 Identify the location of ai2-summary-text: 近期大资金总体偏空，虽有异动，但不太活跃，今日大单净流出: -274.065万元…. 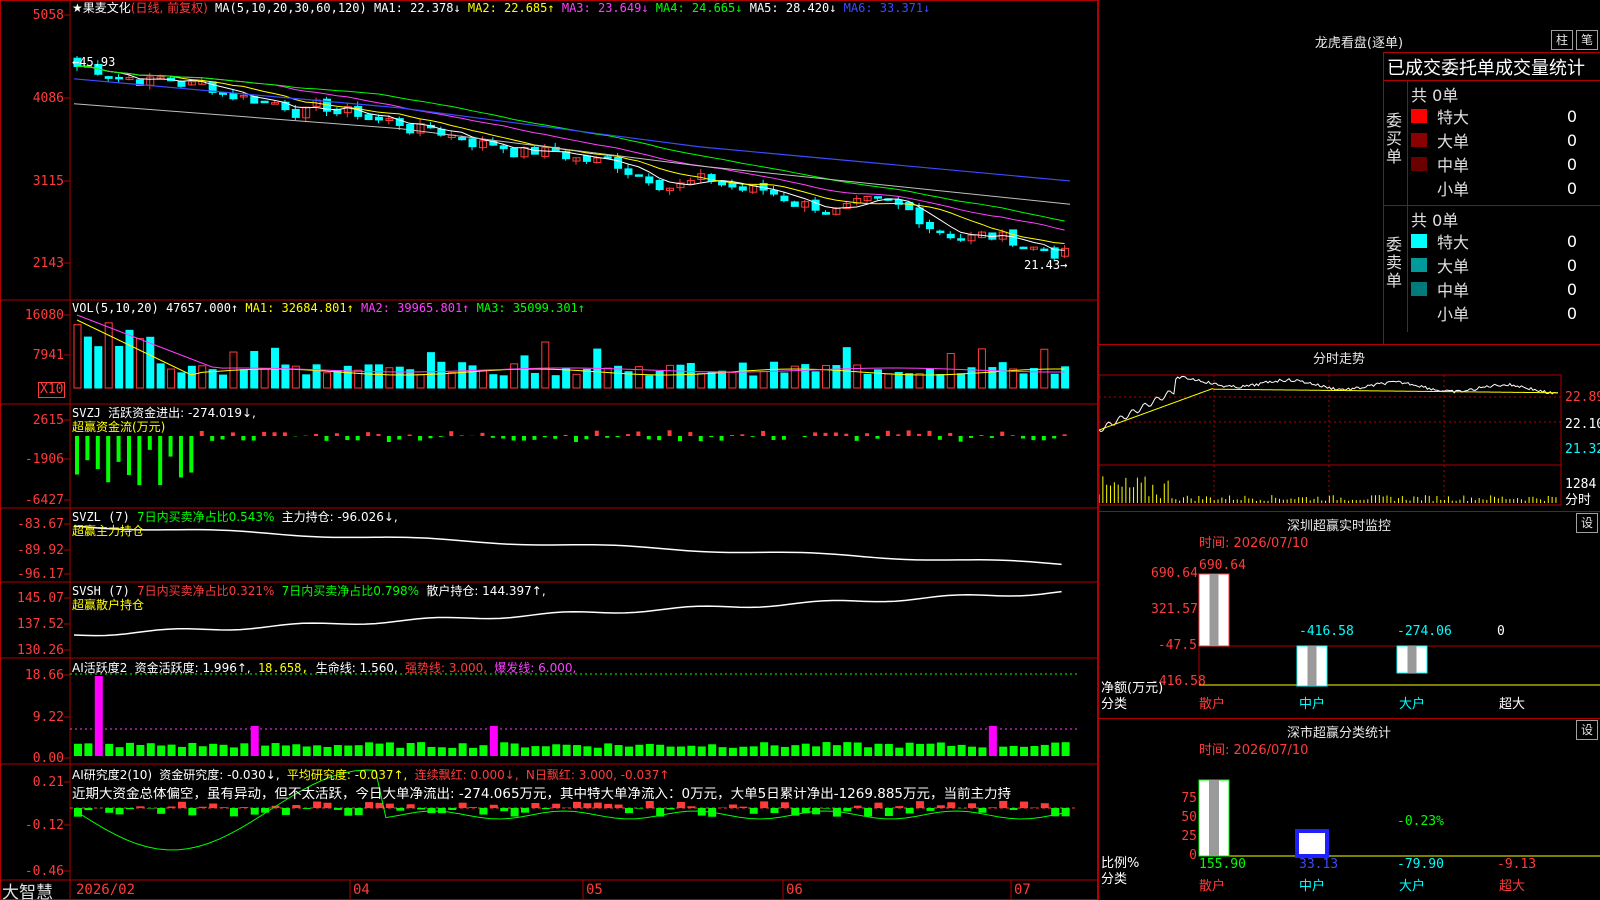
(541, 794).